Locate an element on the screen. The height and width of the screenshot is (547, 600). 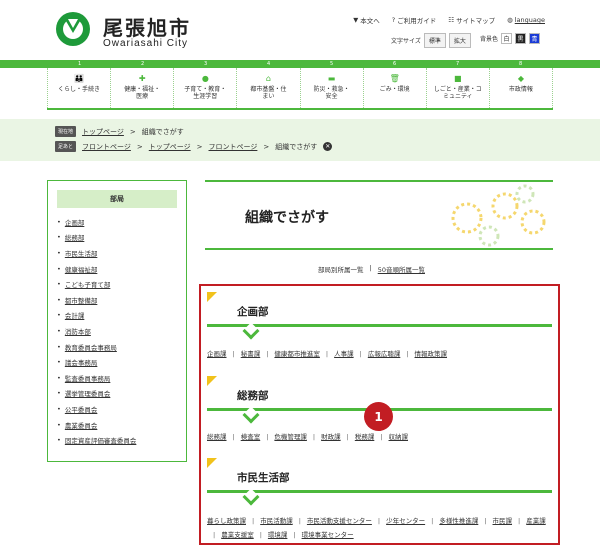
sidebar-item: 企画部 is located at coordinates (121, 222).